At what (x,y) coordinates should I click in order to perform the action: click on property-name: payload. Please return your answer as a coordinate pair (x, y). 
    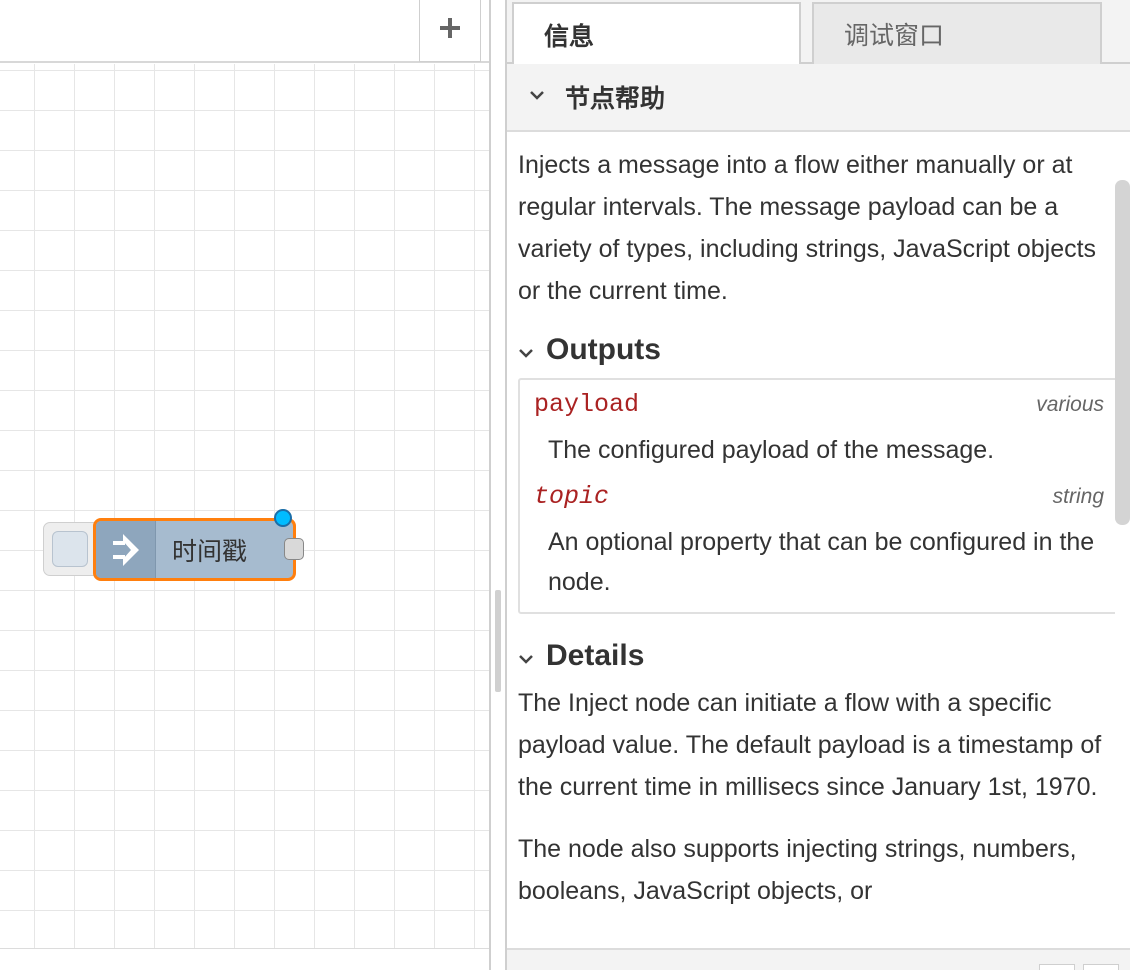
    Looking at the image, I should click on (587, 404).